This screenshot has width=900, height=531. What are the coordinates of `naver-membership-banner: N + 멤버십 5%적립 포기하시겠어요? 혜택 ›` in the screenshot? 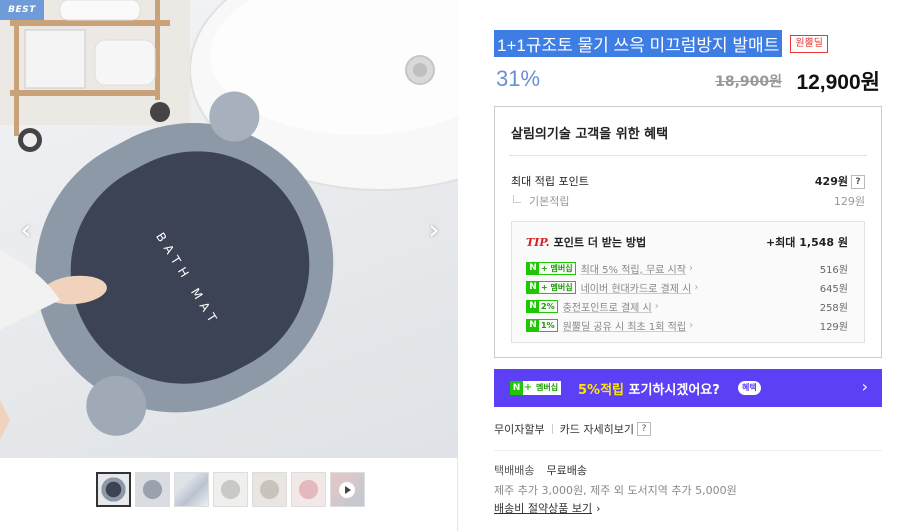 It's located at (688, 388).